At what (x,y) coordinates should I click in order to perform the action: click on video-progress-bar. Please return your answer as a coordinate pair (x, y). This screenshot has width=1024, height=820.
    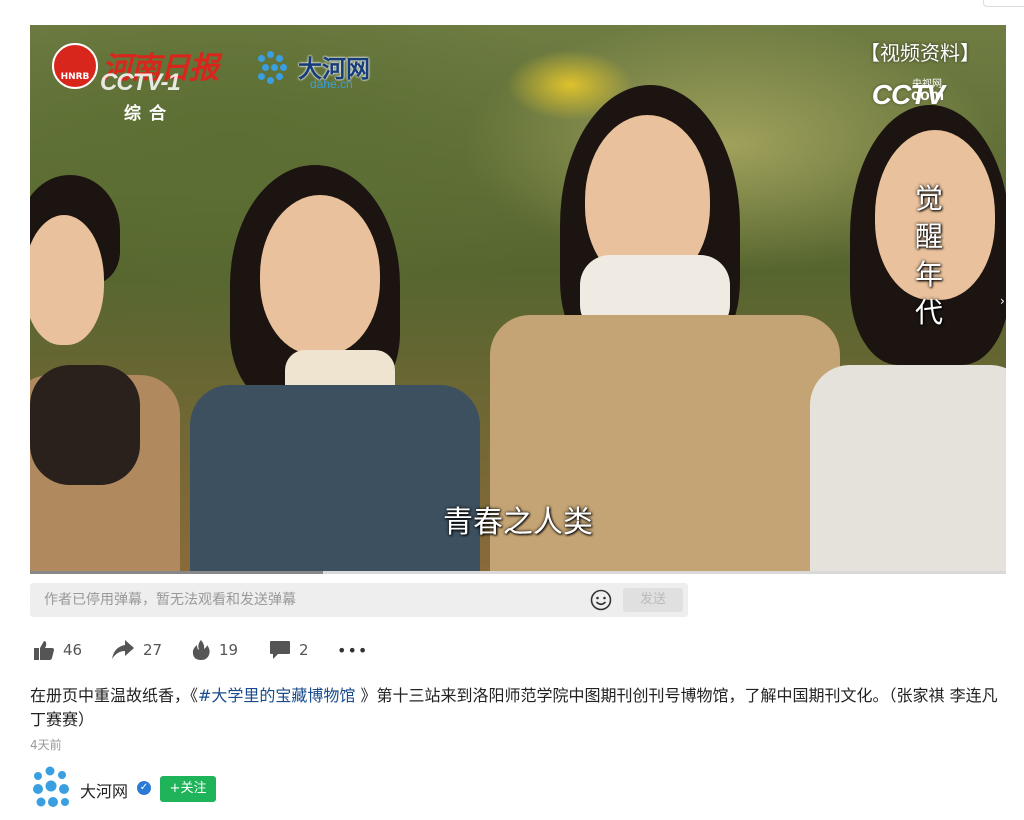
    Looking at the image, I should click on (518, 572).